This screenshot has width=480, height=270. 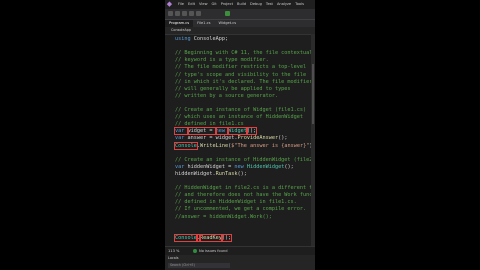 I want to click on code-token: RunTask, so click(x=226, y=173).